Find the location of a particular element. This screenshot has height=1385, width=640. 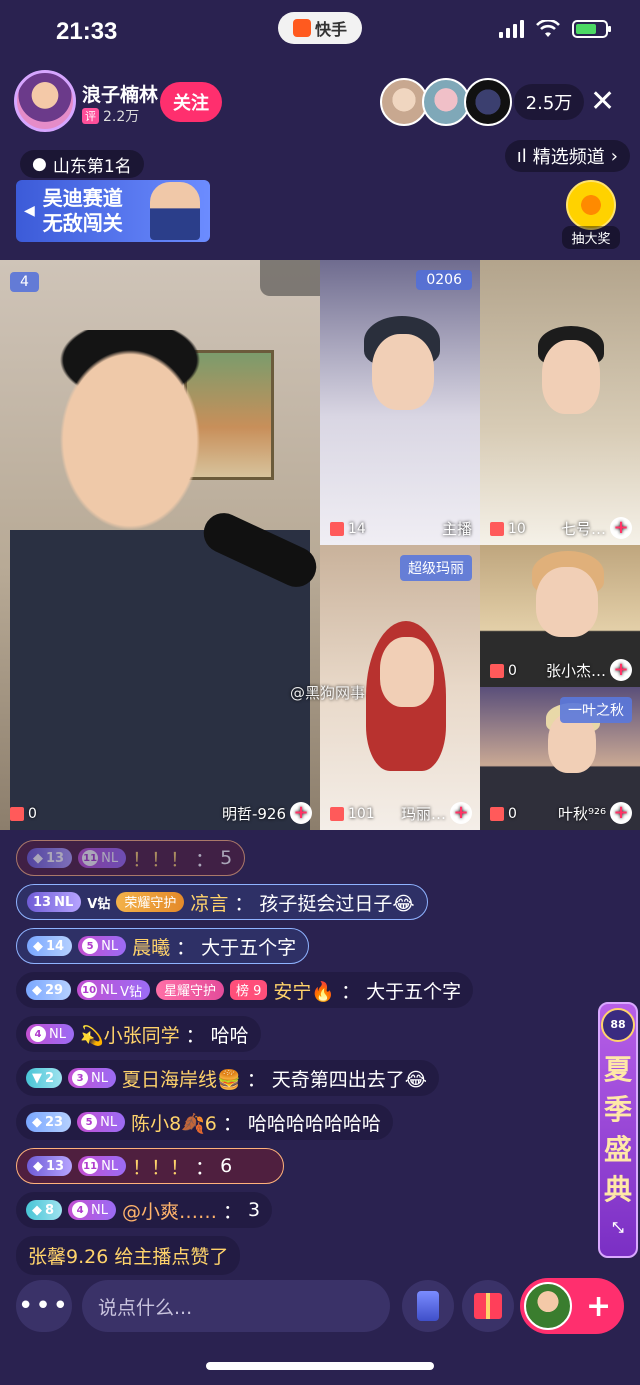

chat-message: 4 NL 💫小张同学： 哈哈 is located at coordinates (138, 1034).